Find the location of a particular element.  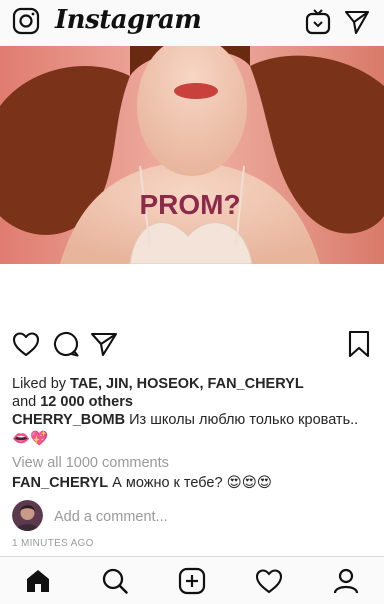

app-logo: Instagram is located at coordinates (128, 20).